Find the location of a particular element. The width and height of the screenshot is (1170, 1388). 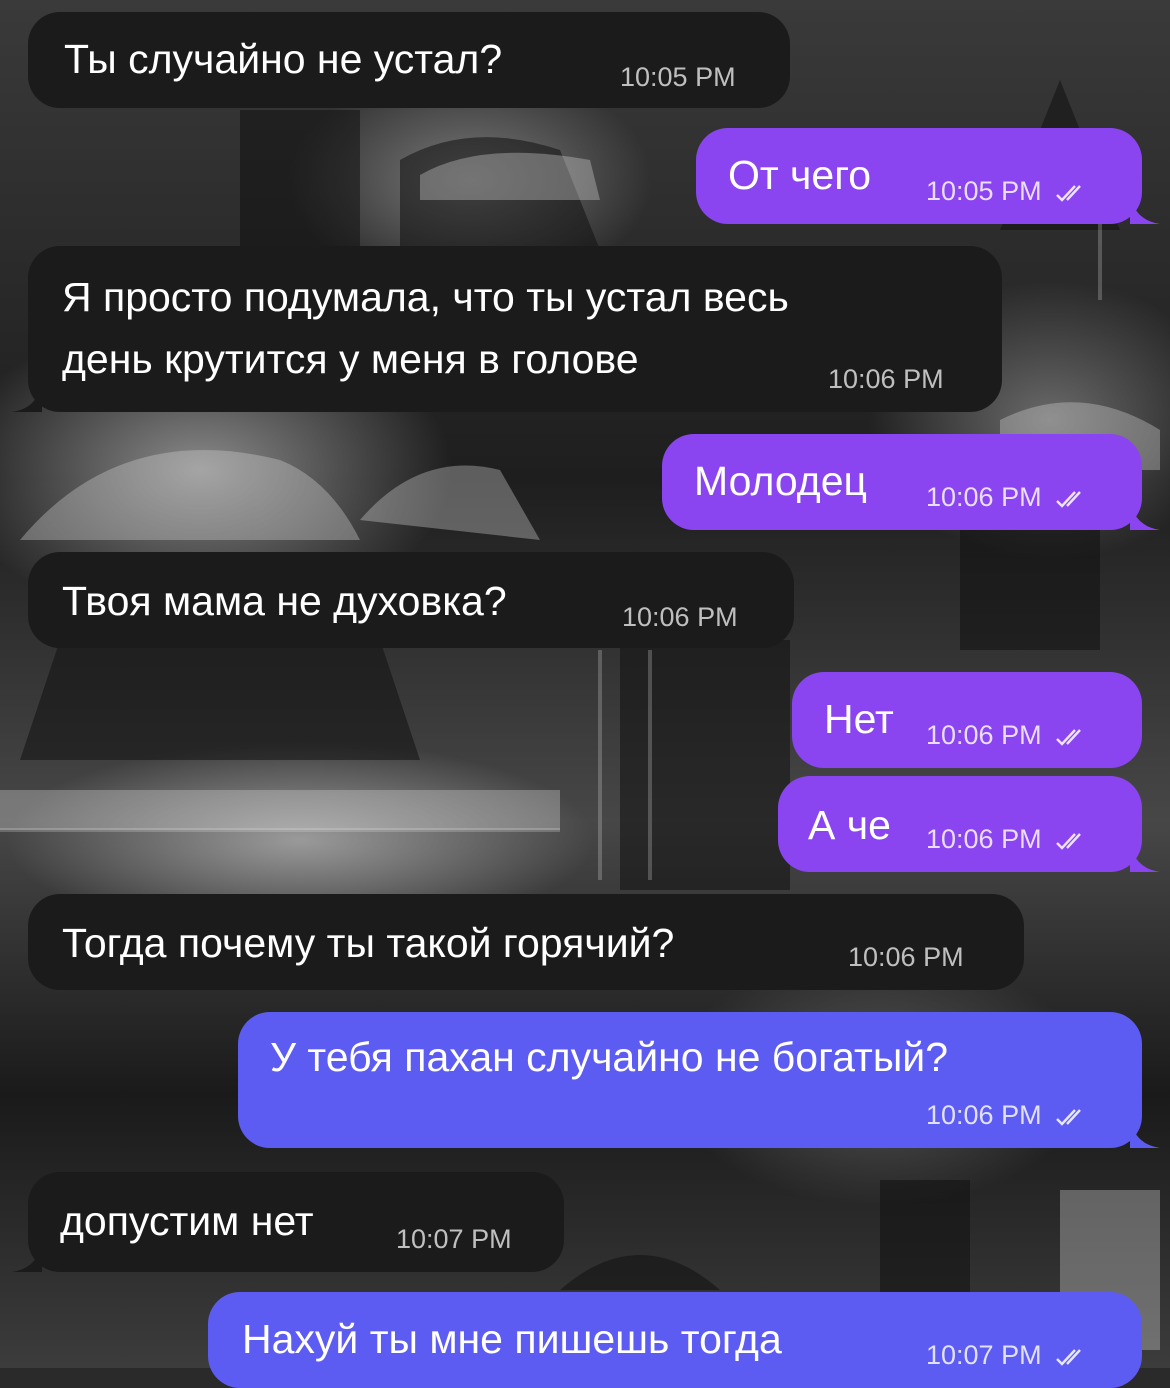

message-text: От чего is located at coordinates (800, 175).